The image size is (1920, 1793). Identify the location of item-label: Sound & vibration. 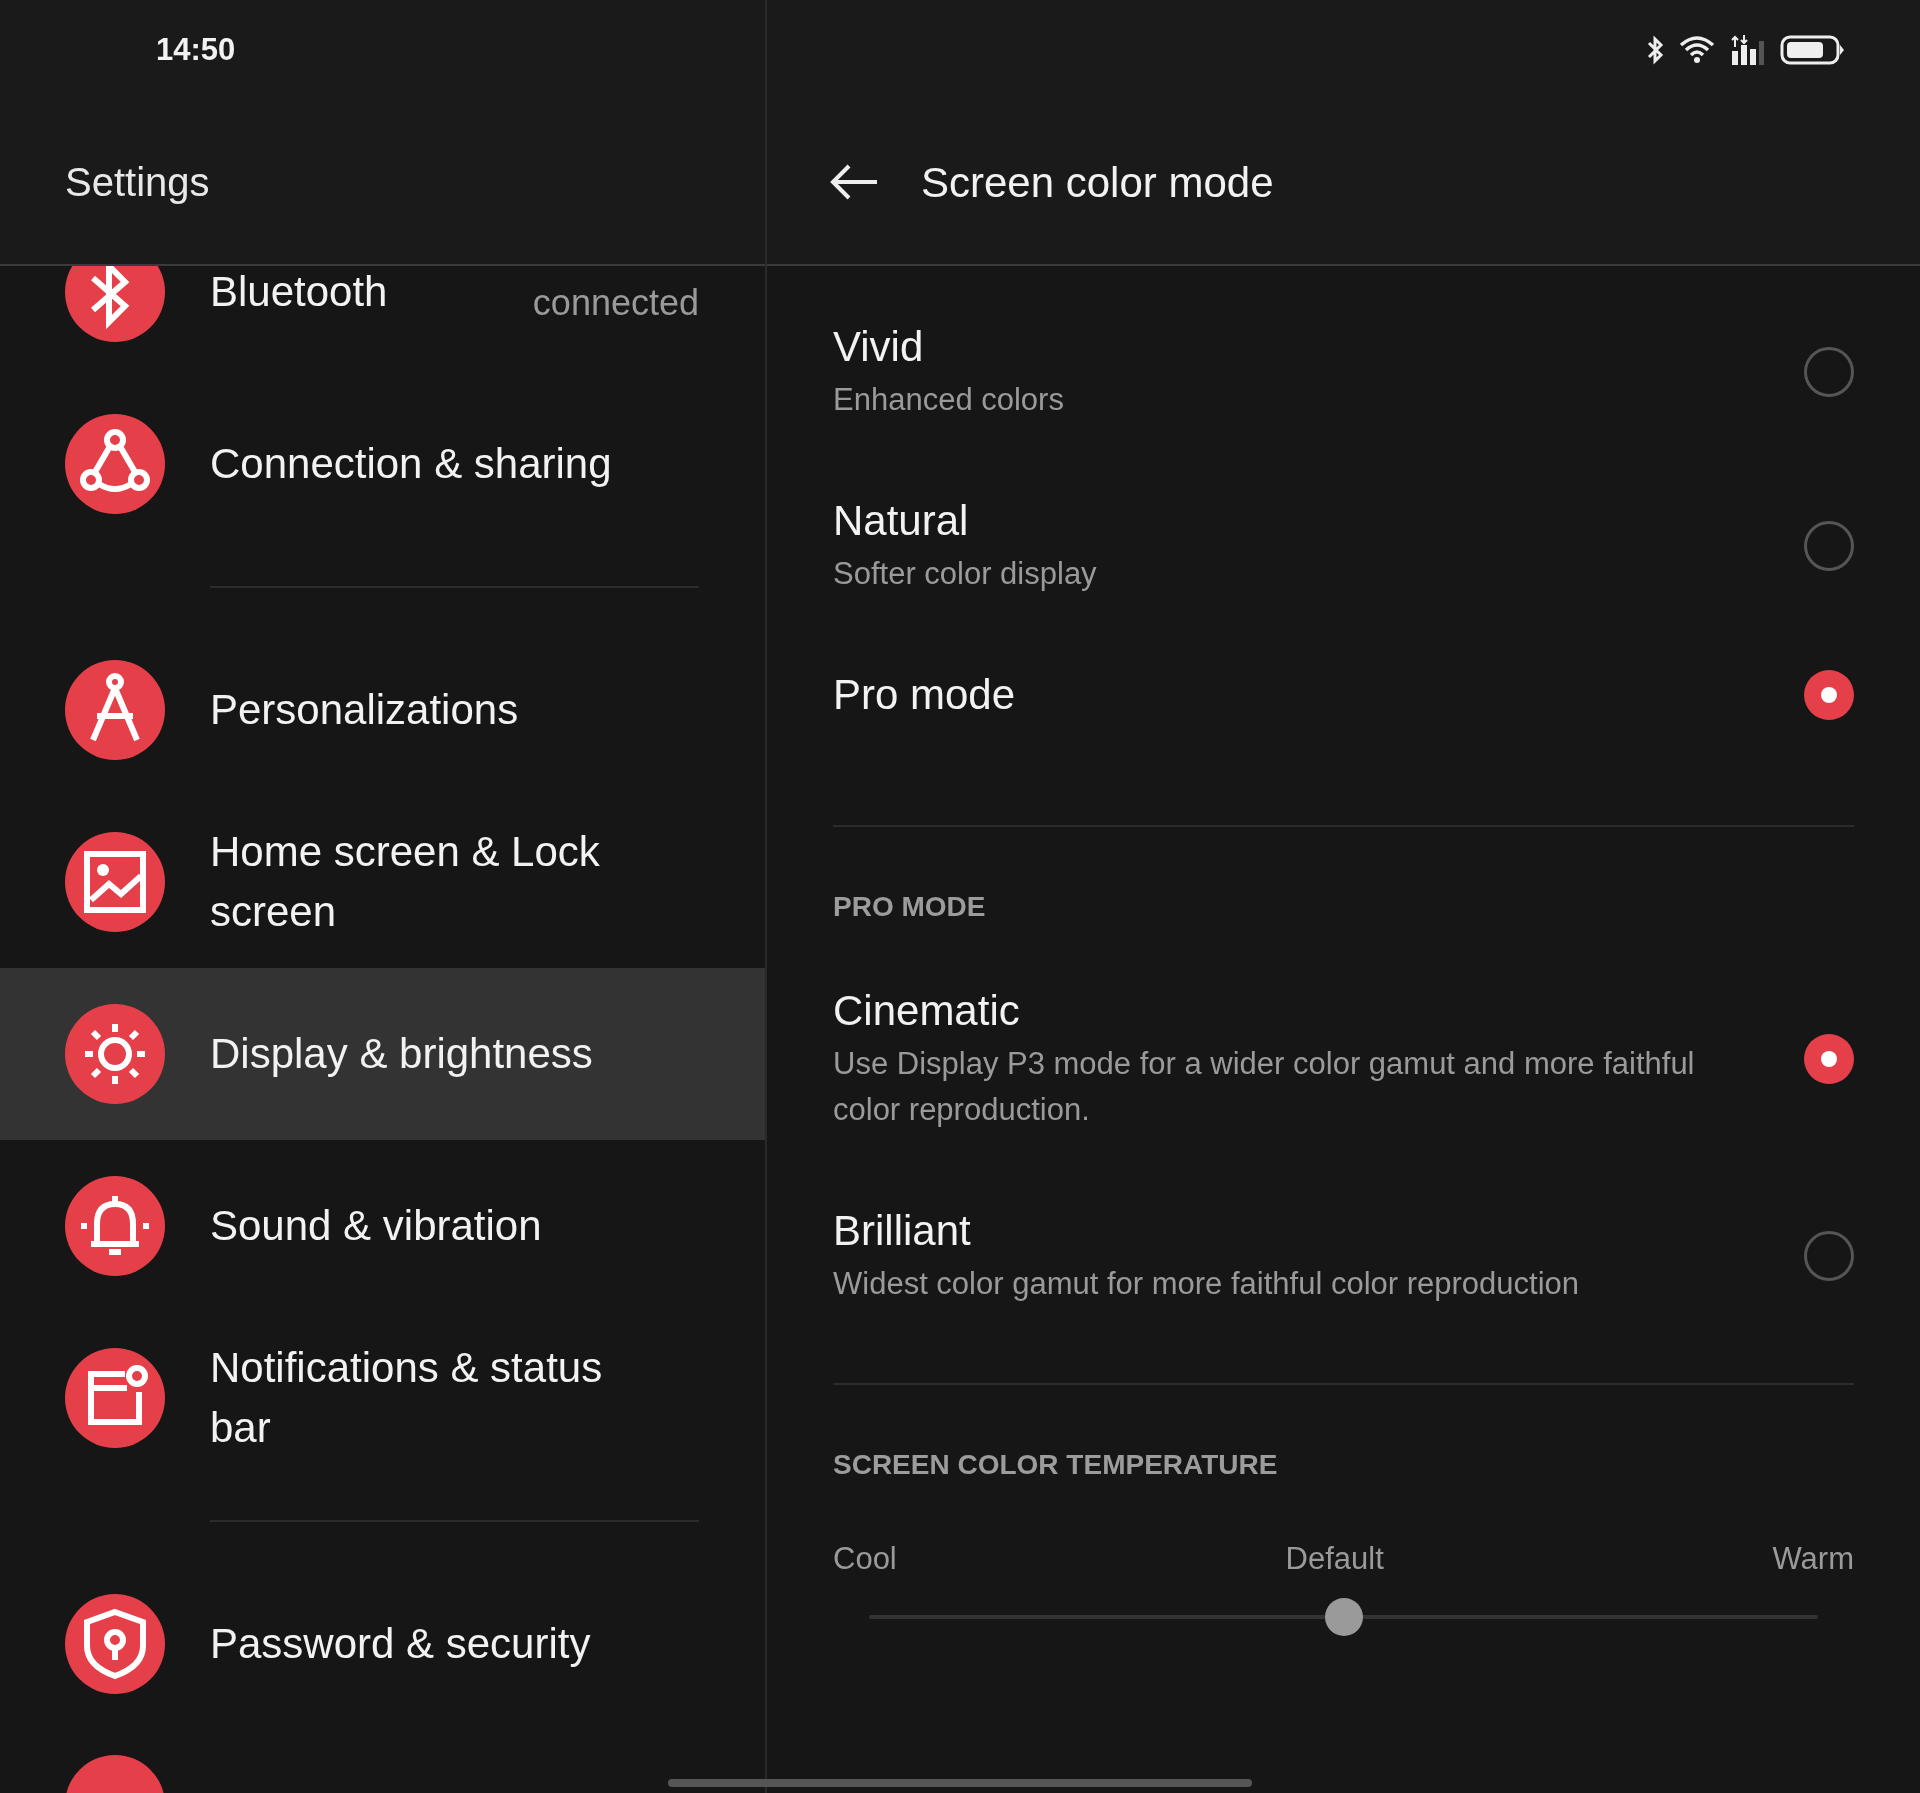
(376, 1226).